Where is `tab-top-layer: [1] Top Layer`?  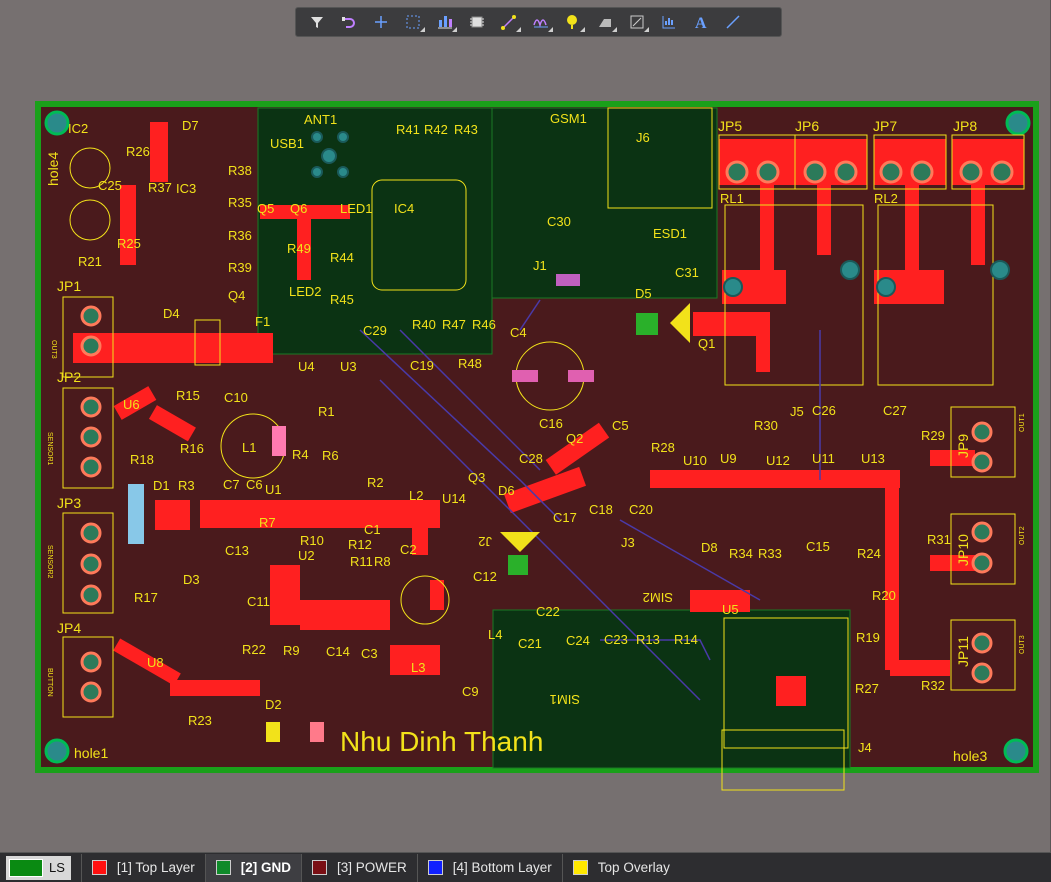 tab-top-layer: [1] Top Layer is located at coordinates (142, 867).